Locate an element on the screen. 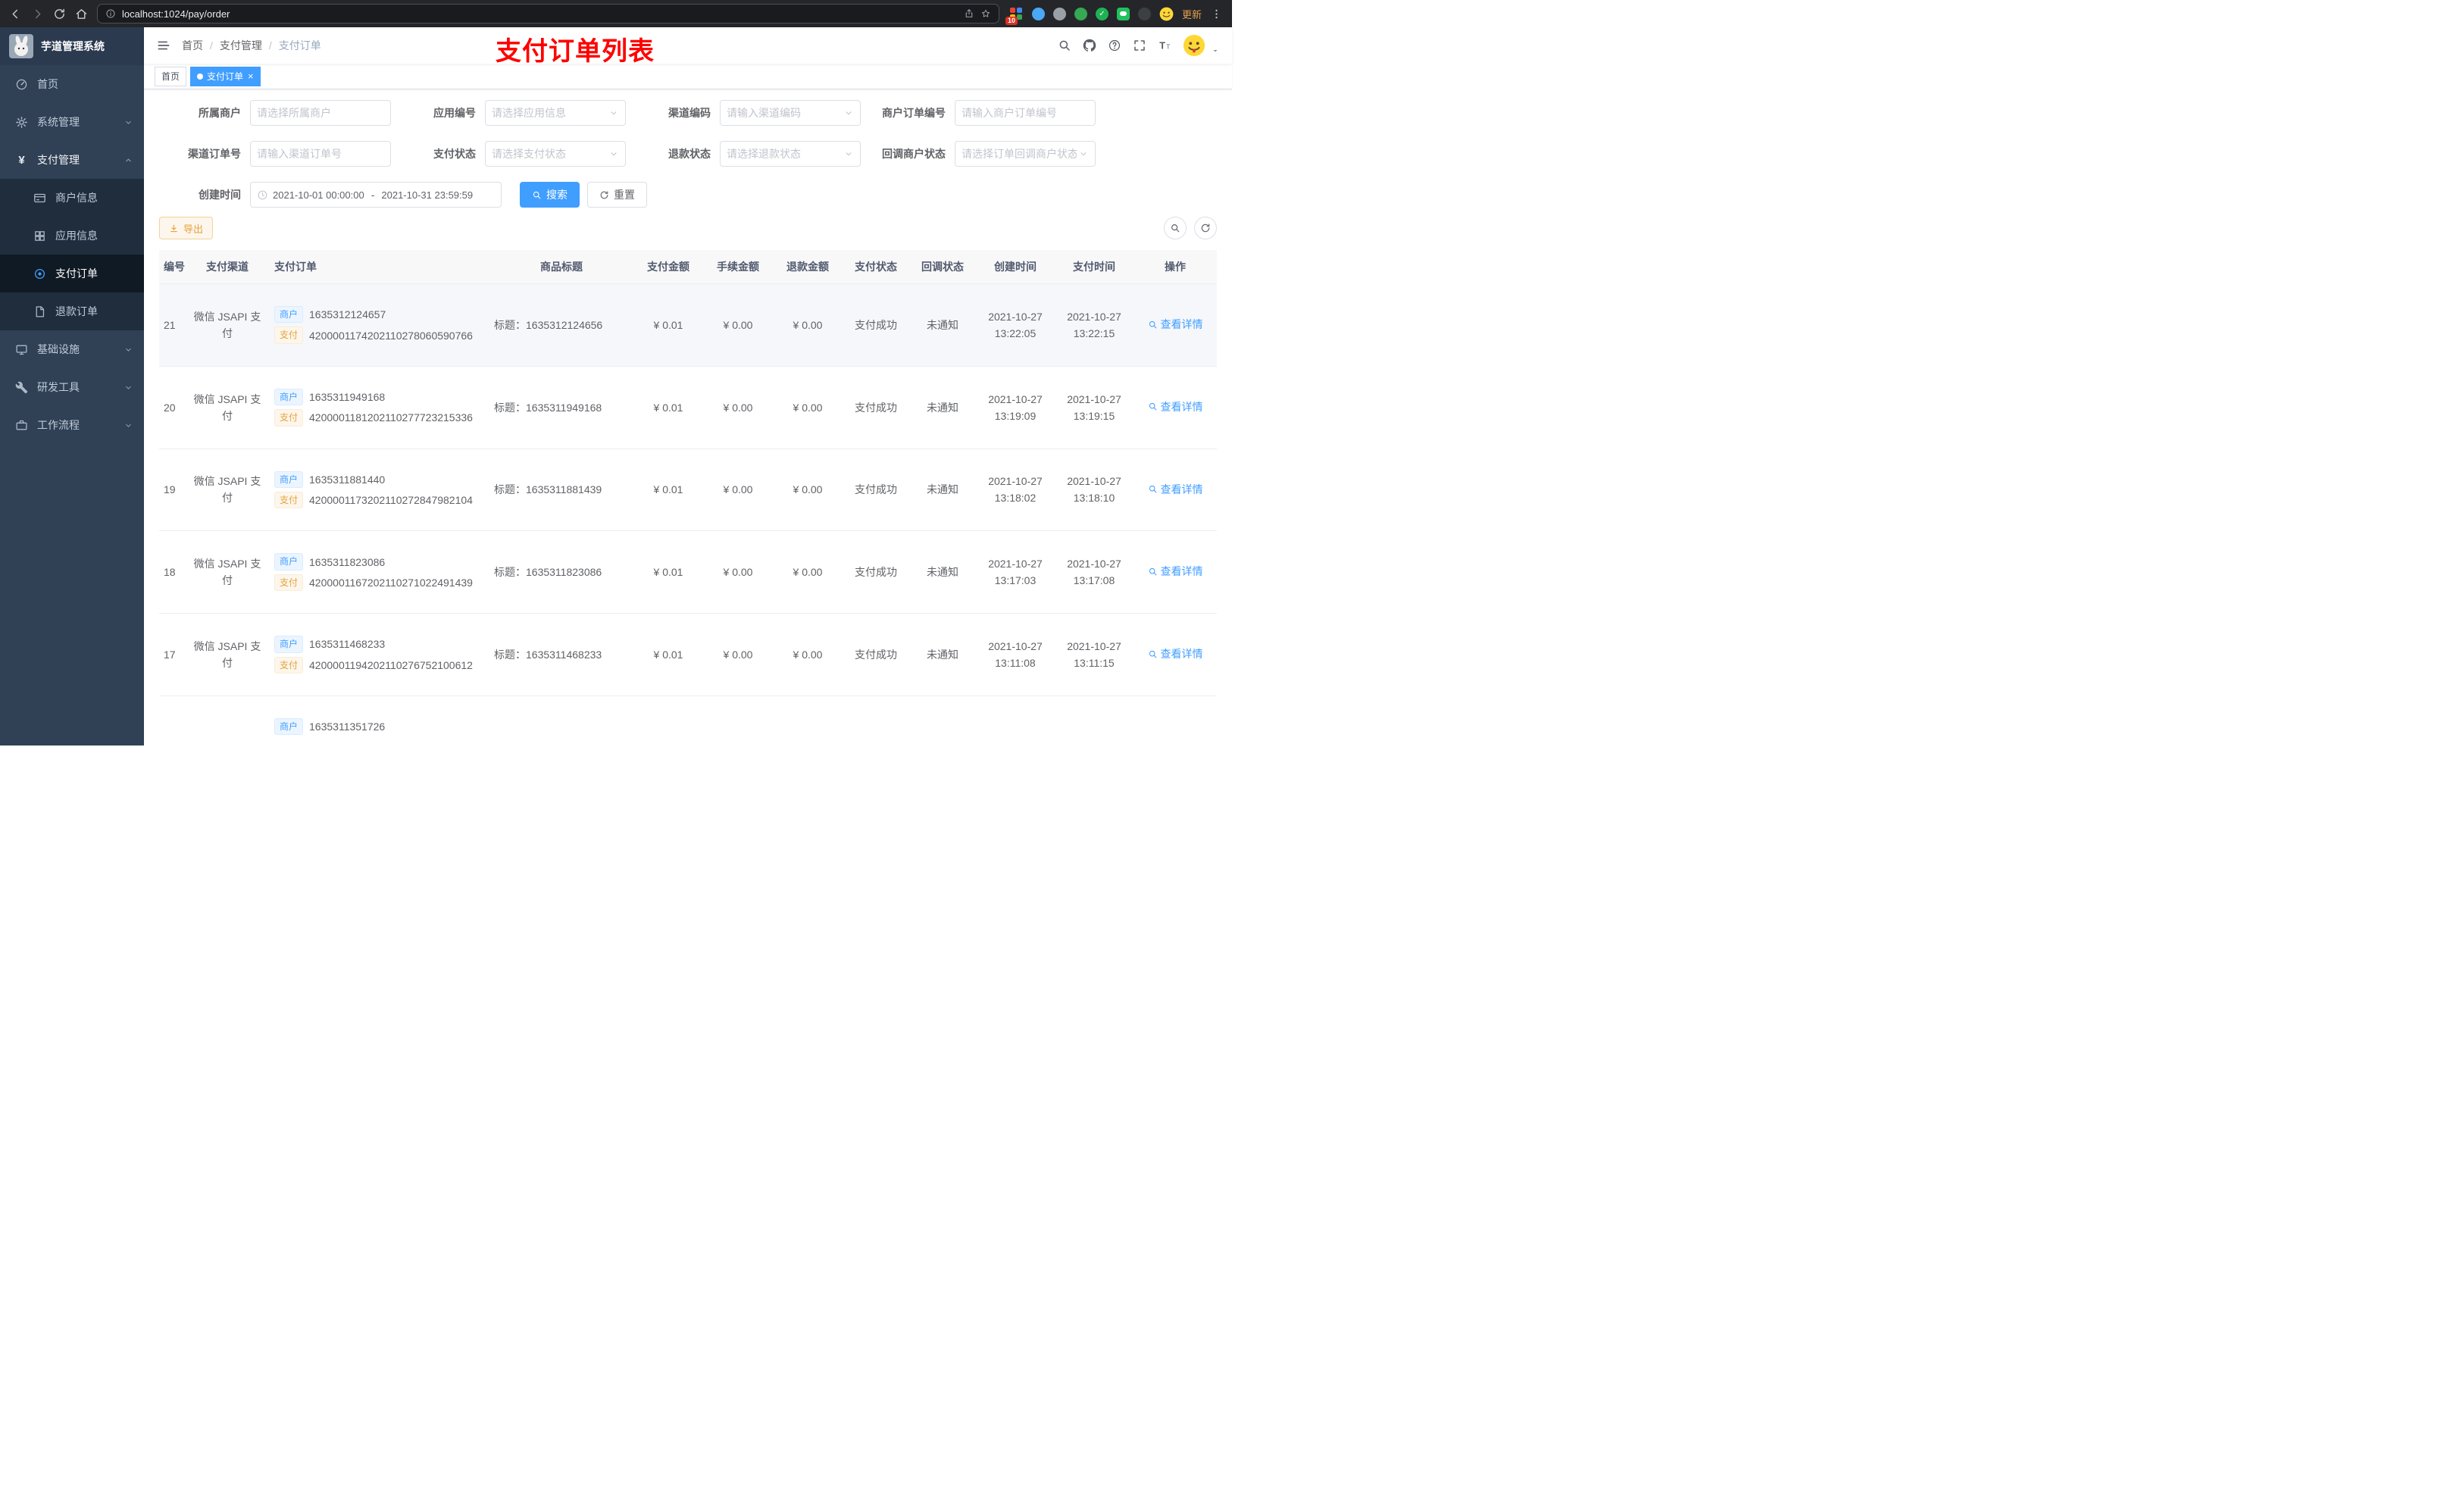  sidebar-item-workflow: 工作流程 is located at coordinates (72, 425).